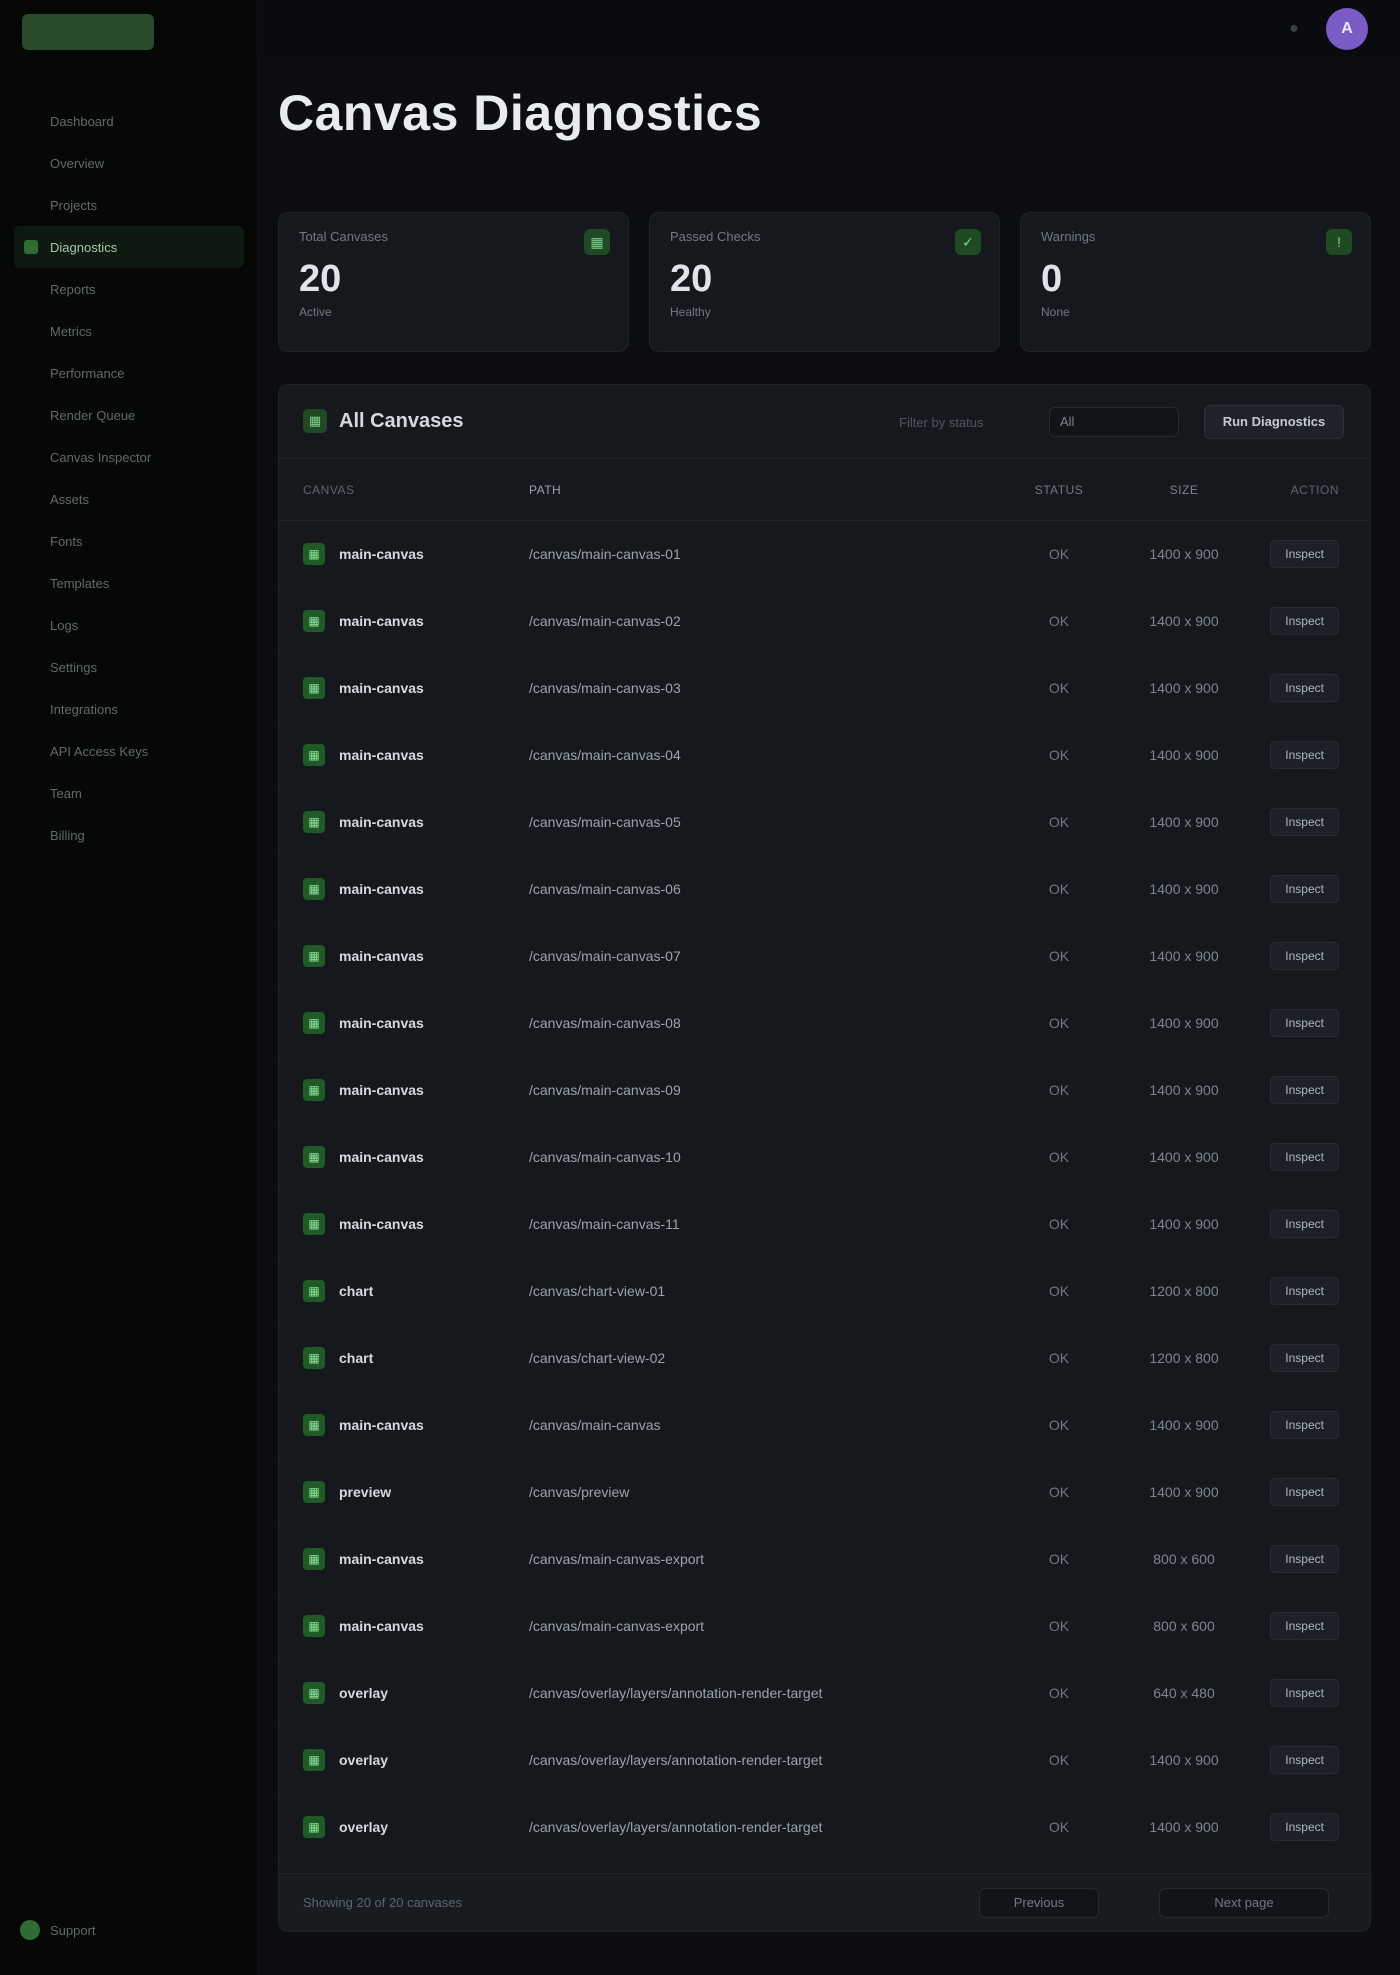 Image resolution: width=1400 pixels, height=1975 pixels. I want to click on sidebar-item: Fonts, so click(129, 541).